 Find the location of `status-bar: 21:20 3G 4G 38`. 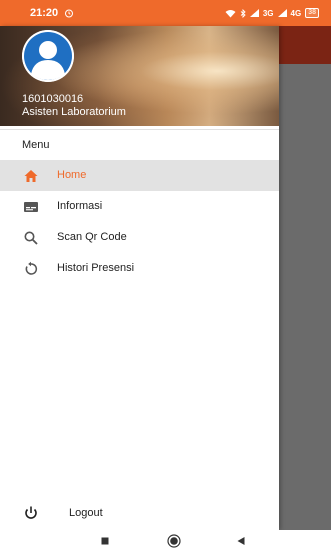

status-bar: 21:20 3G 4G 38 is located at coordinates (165, 13).